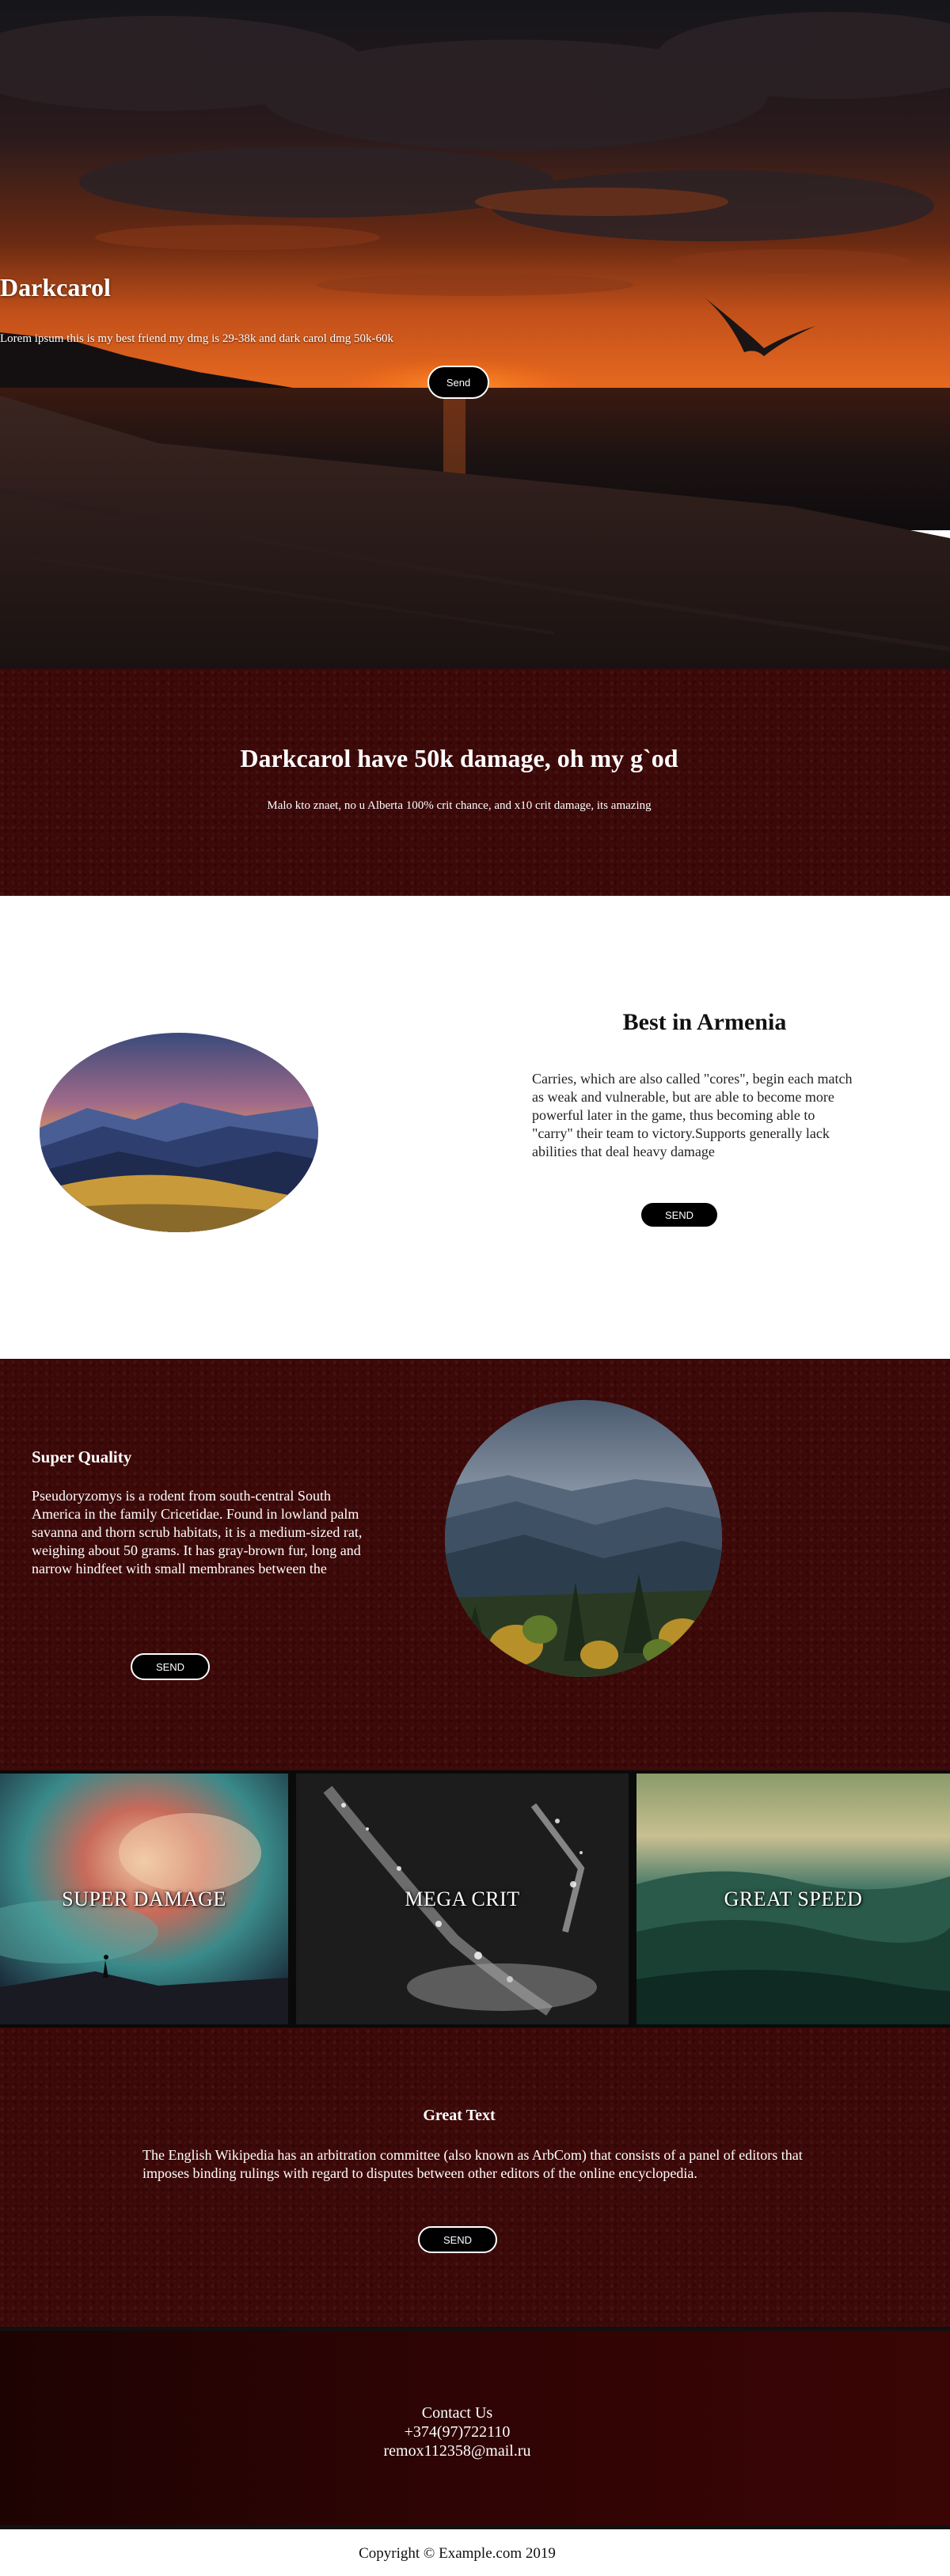 Image resolution: width=950 pixels, height=2576 pixels. I want to click on great-send-button: SEND, so click(457, 2239).